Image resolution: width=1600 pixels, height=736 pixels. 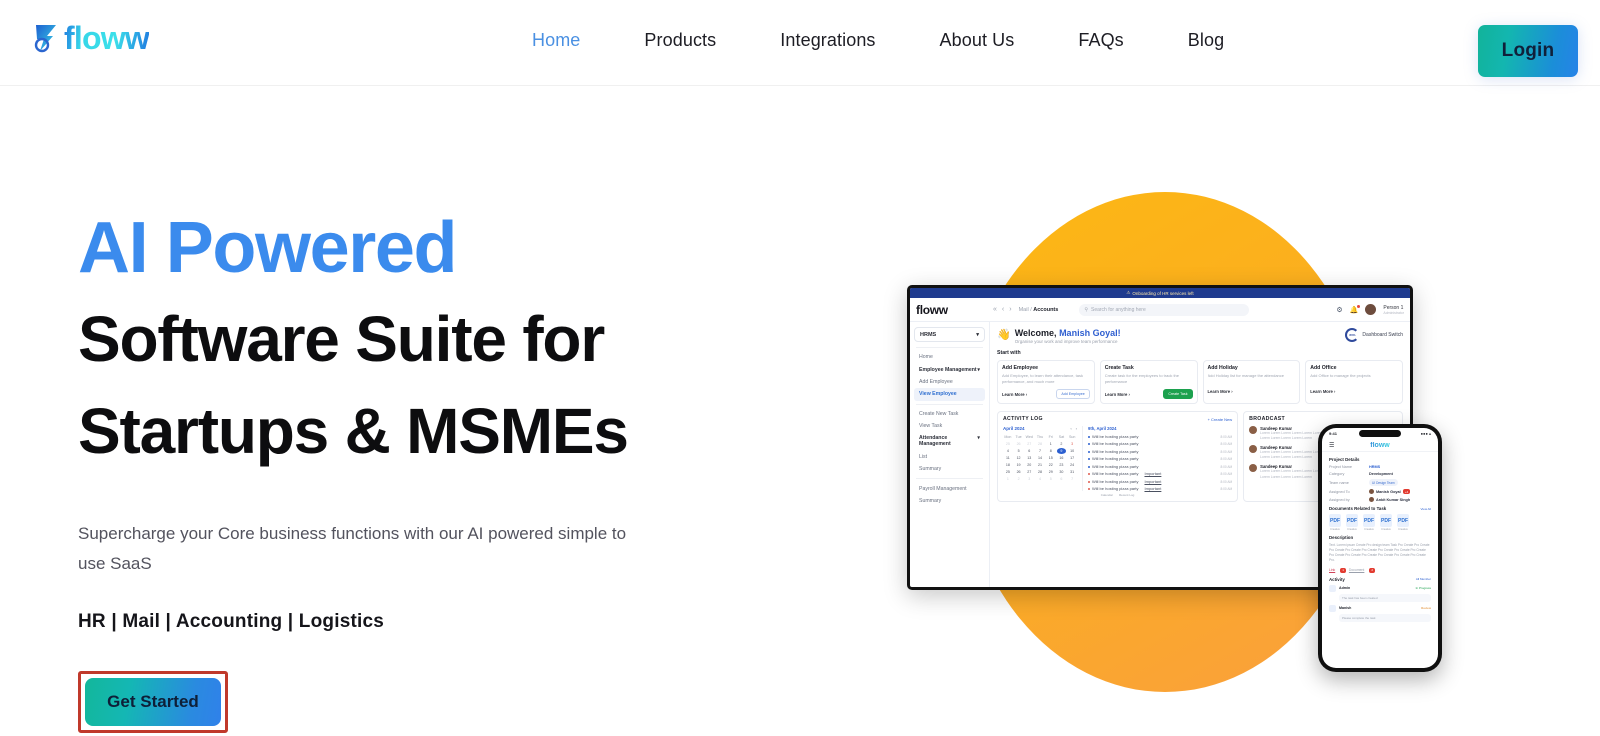 I want to click on sidebar-item-payroll-management: Payroll Management, so click(x=949, y=488).